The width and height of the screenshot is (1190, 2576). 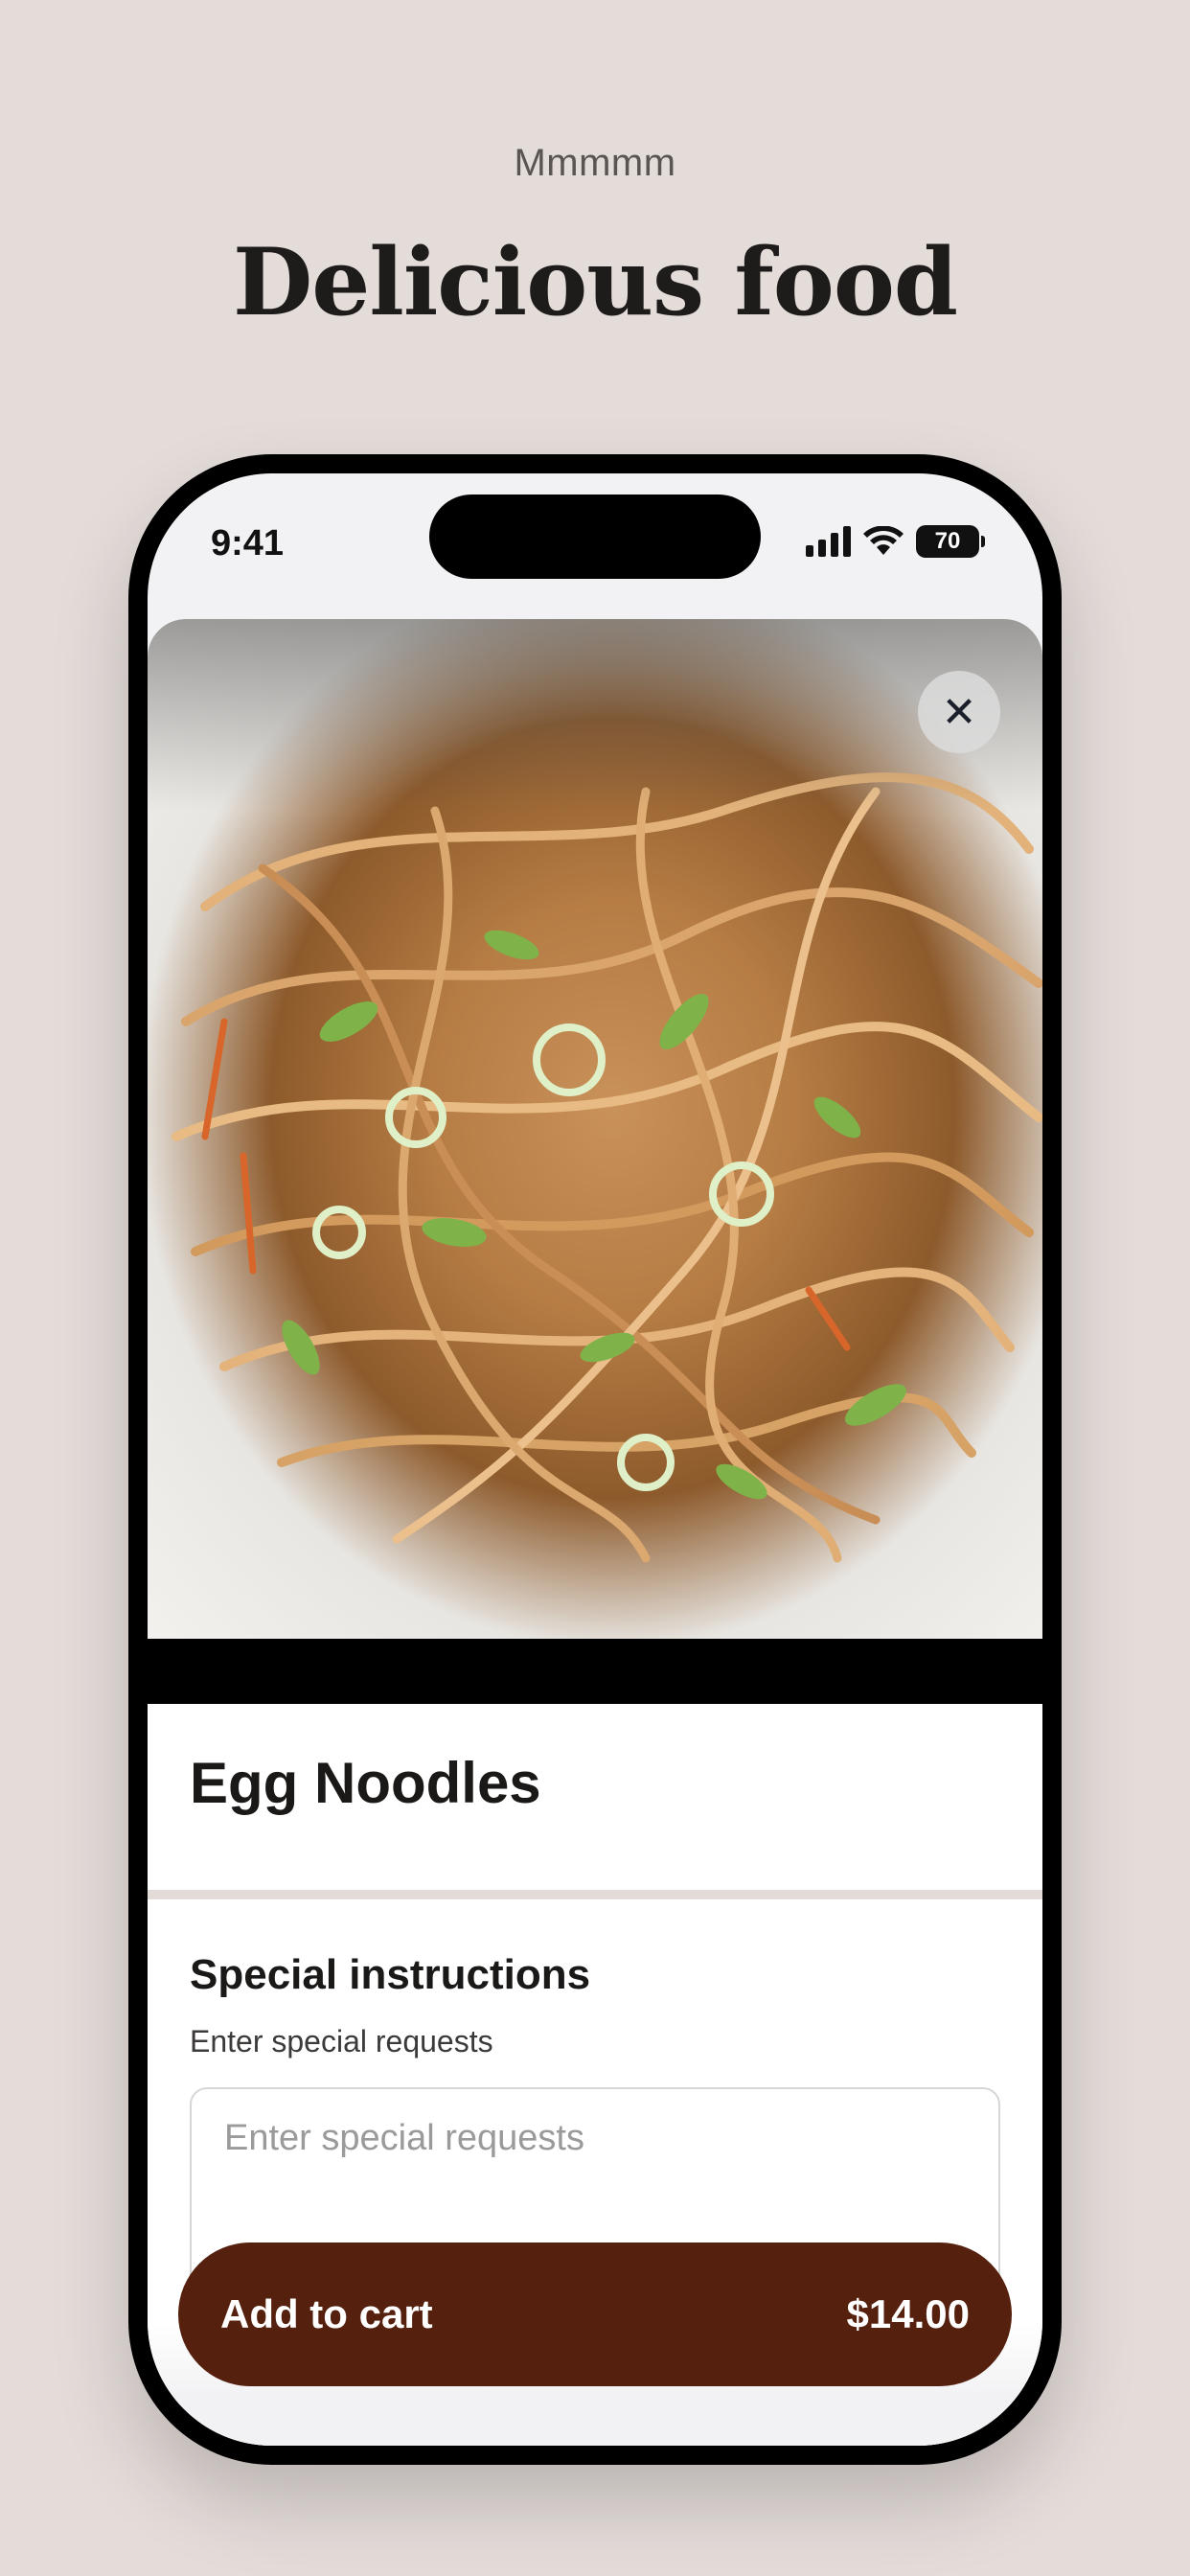 I want to click on close-icon: ✕, so click(x=959, y=712).